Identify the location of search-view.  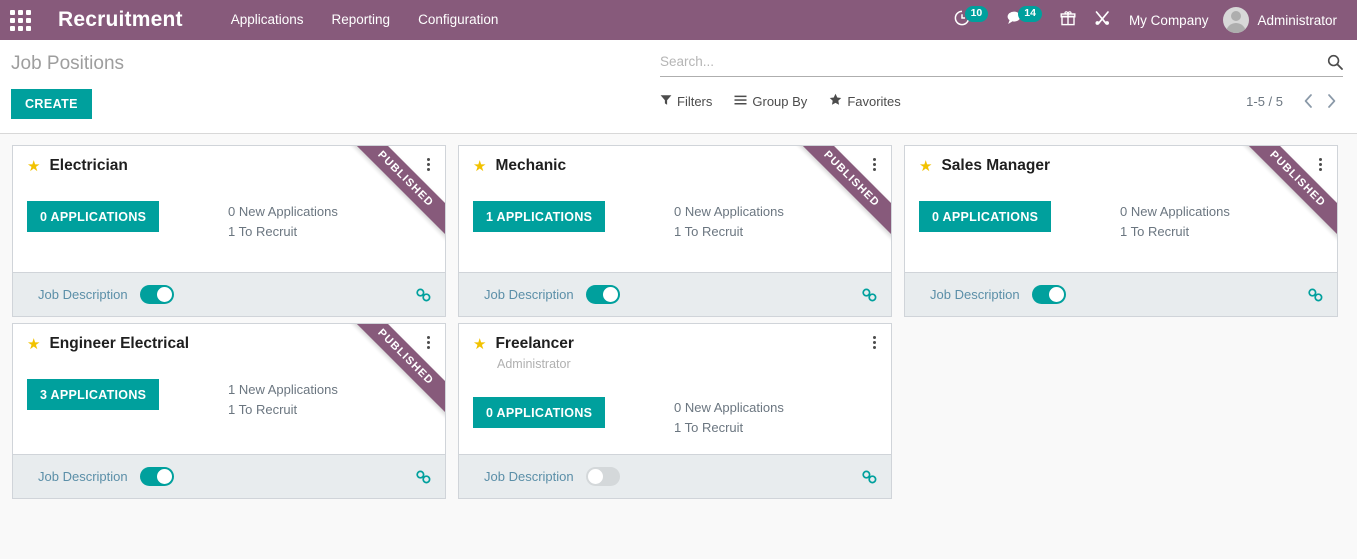
(1001, 64).